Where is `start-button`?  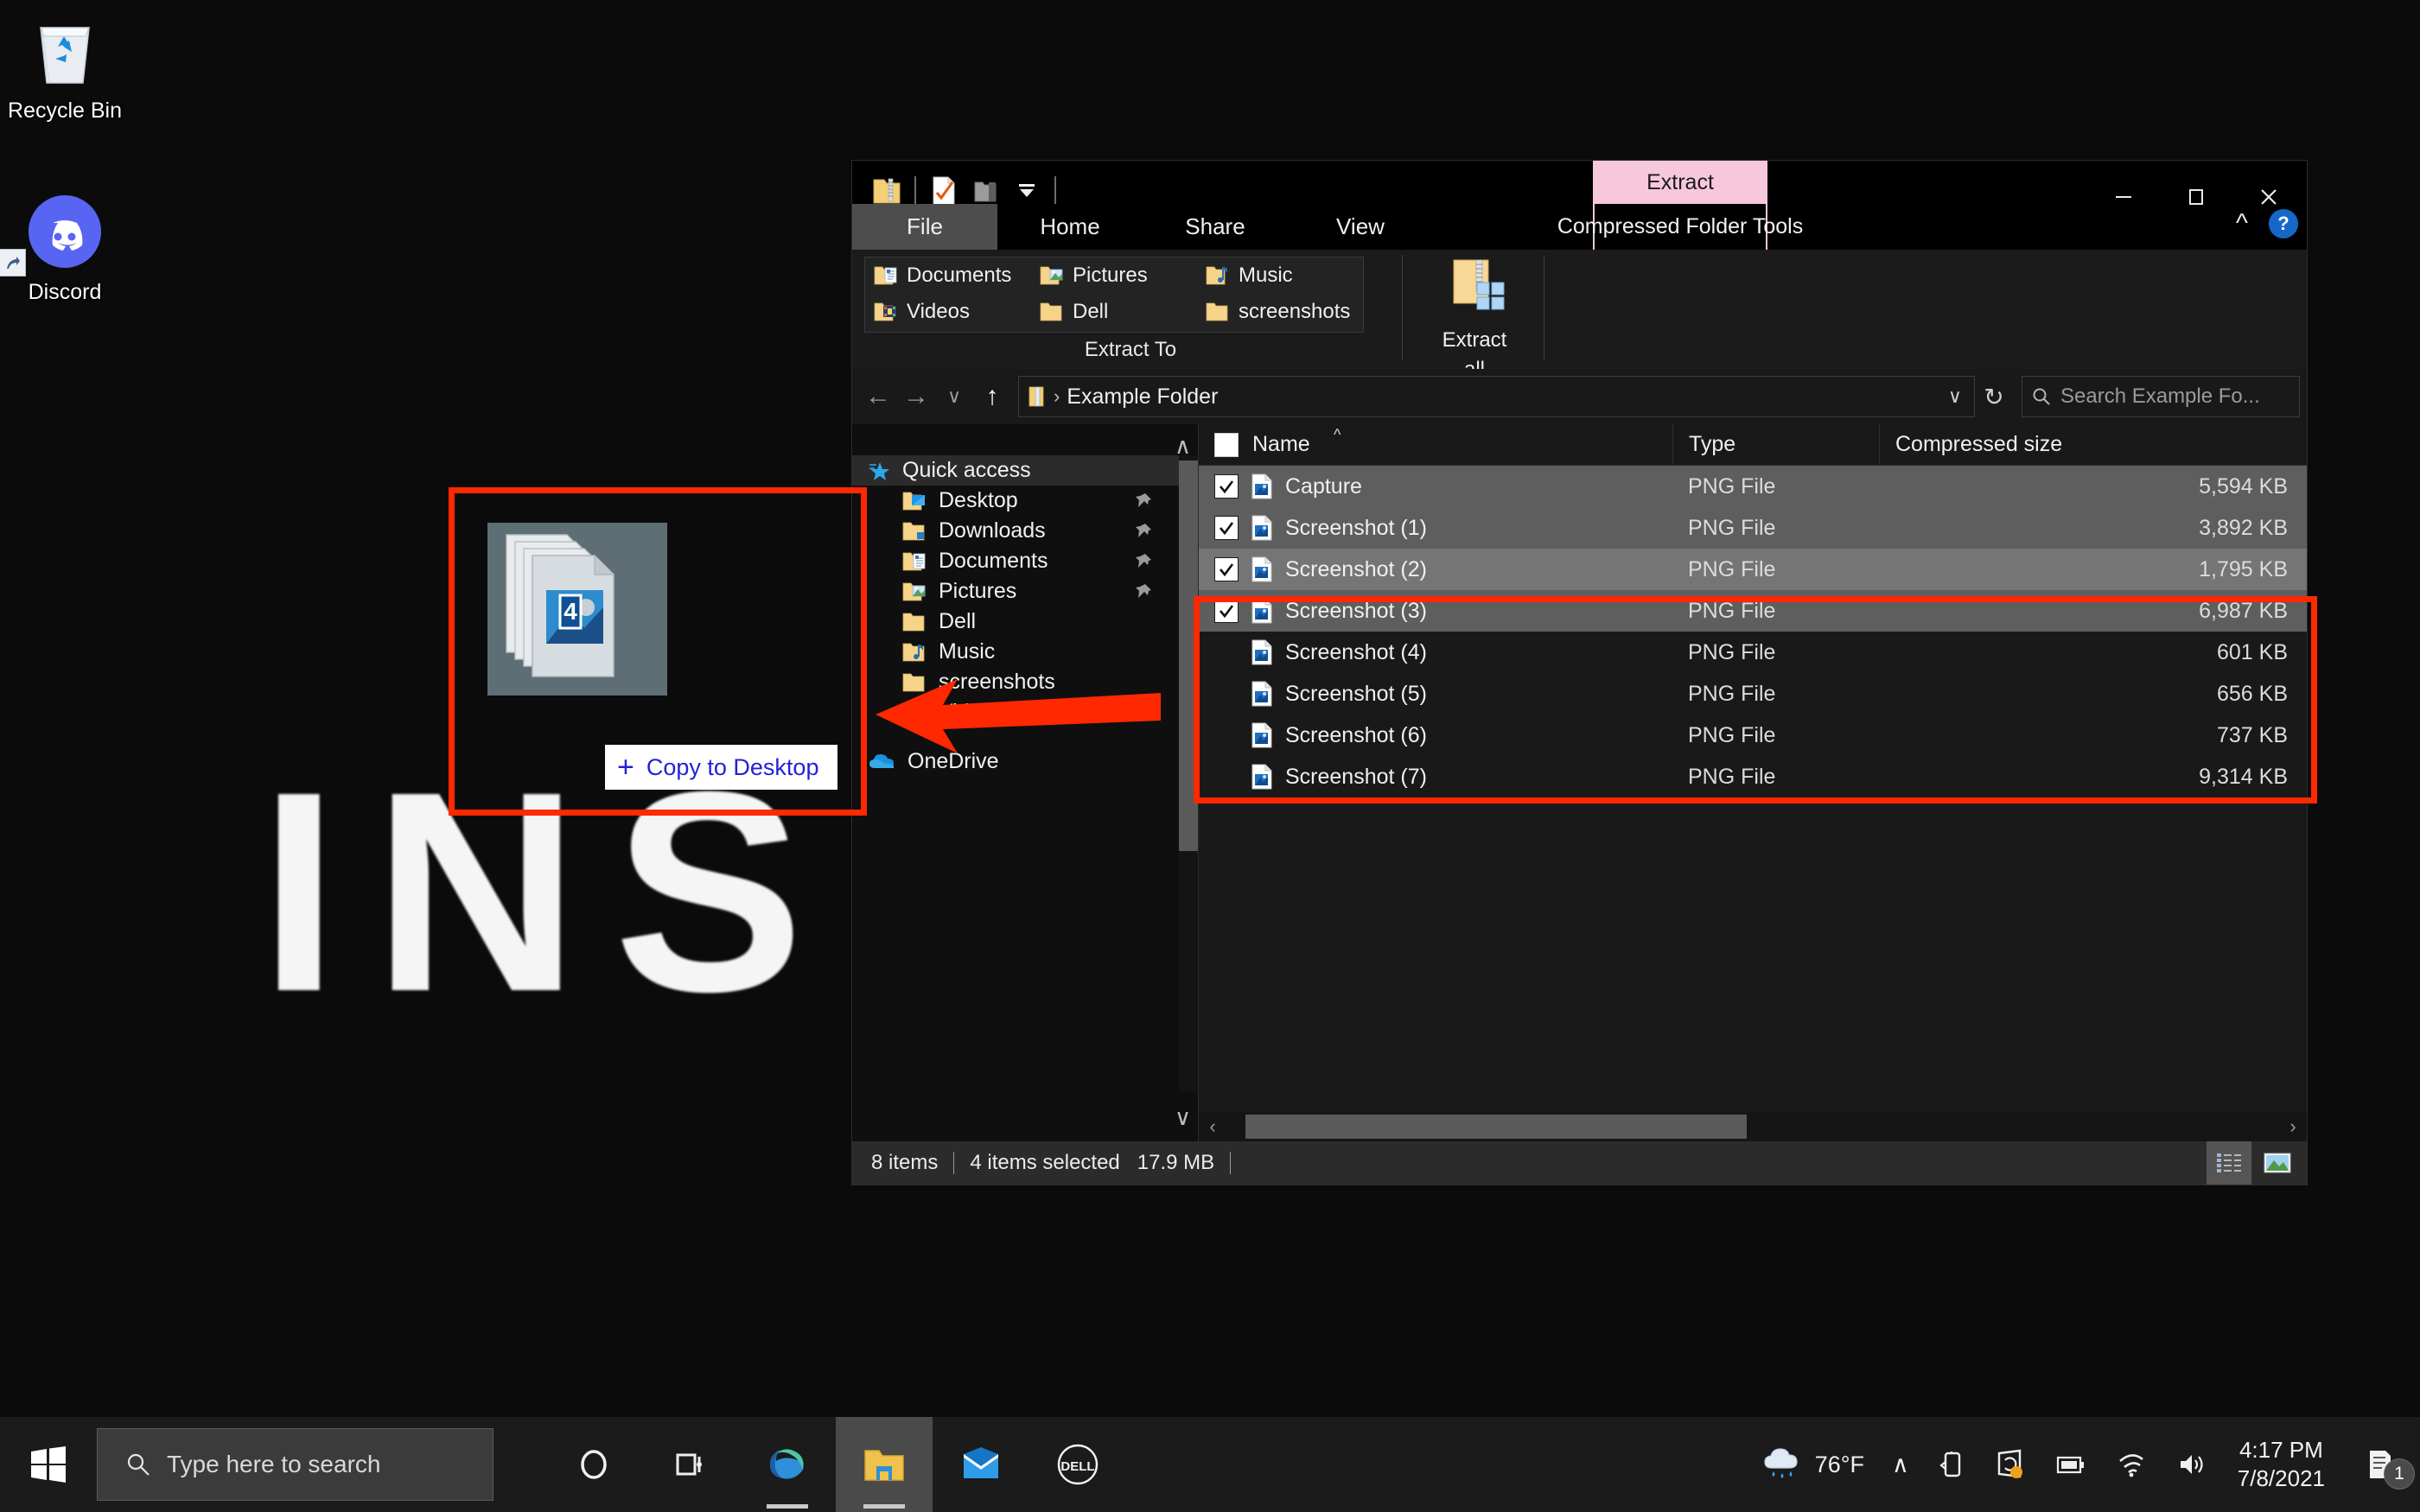 start-button is located at coordinates (48, 1464).